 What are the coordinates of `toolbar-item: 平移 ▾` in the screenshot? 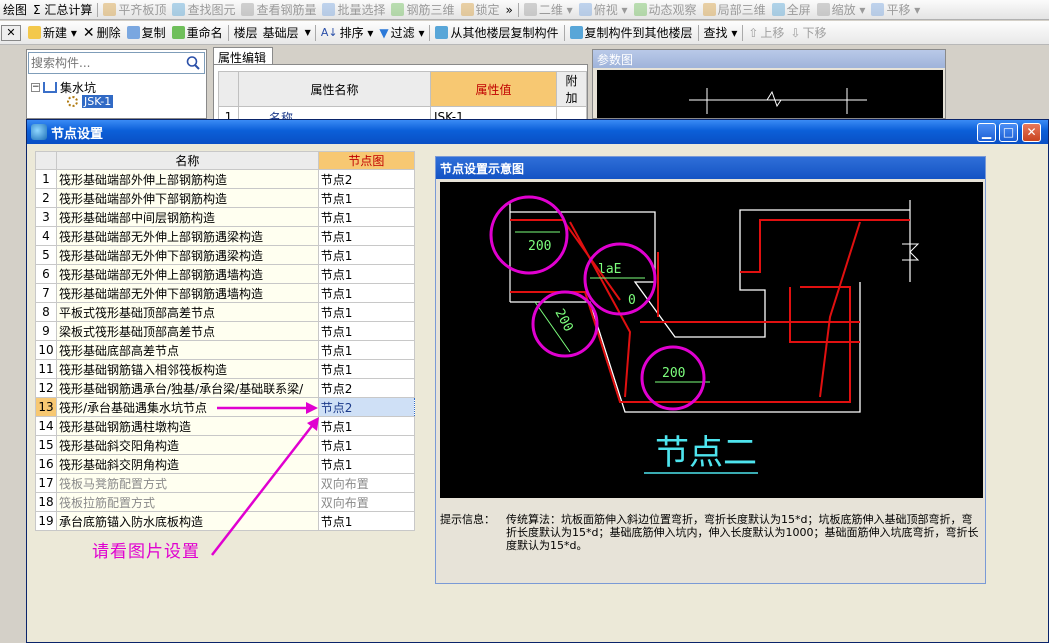 It's located at (895, 10).